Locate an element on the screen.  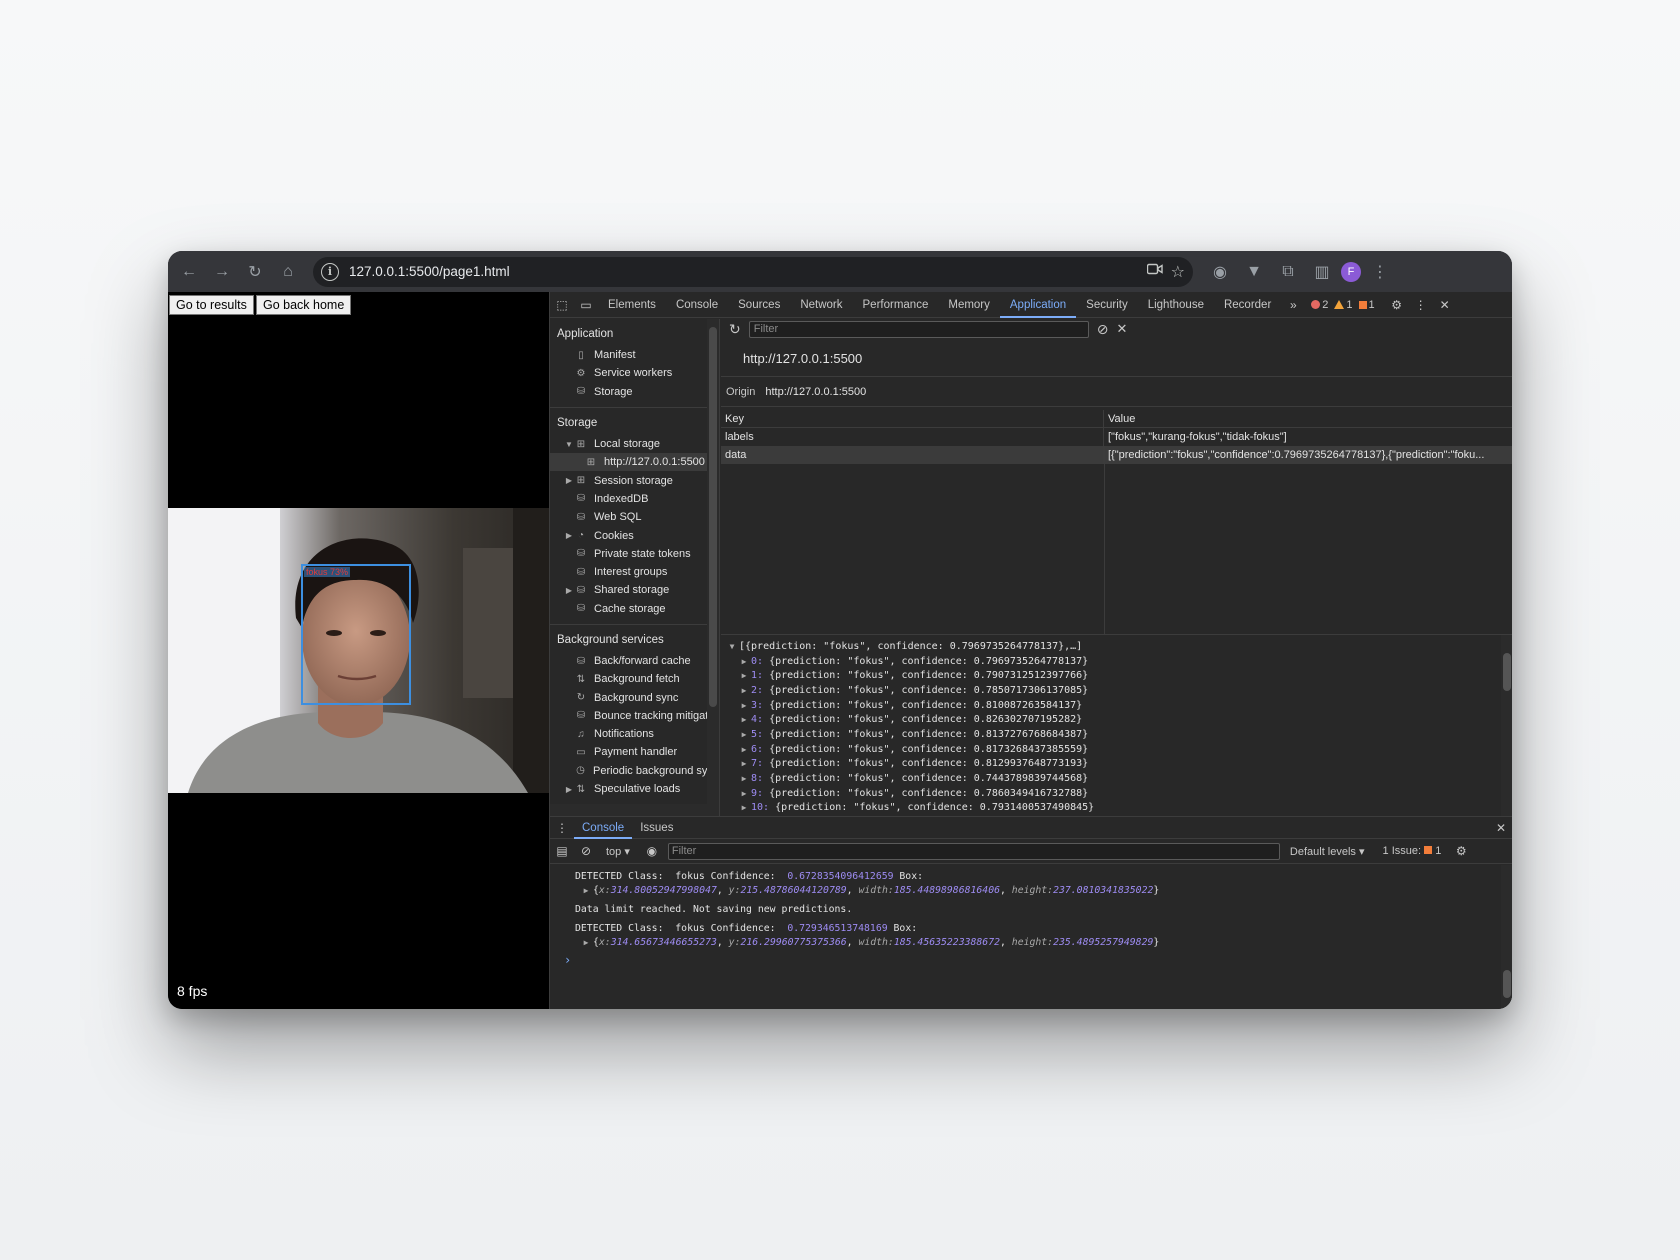
tab-memory: Memory is located at coordinates (969, 305).